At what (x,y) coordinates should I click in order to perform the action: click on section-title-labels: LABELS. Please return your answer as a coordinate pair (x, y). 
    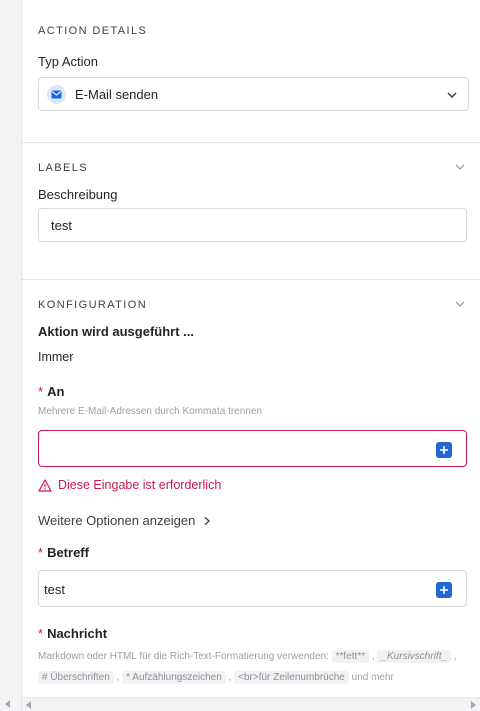
    Looking at the image, I should click on (63, 168).